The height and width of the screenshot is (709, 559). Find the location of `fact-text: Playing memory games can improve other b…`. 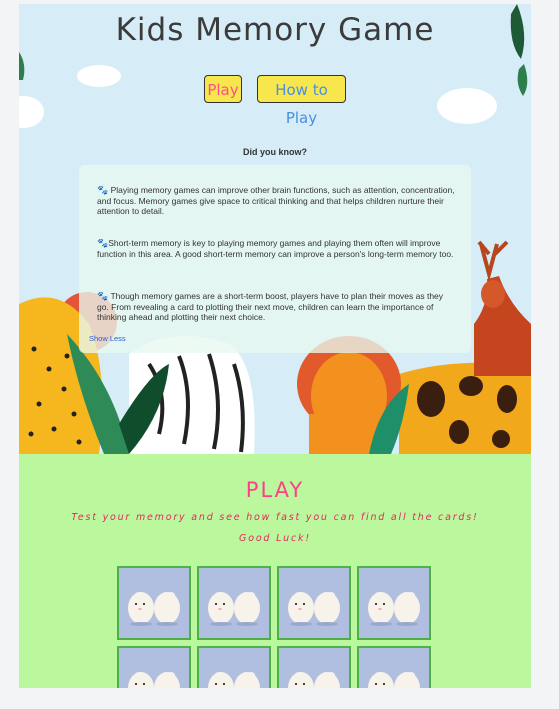

fact-text: Playing memory games can improve other b… is located at coordinates (276, 200).